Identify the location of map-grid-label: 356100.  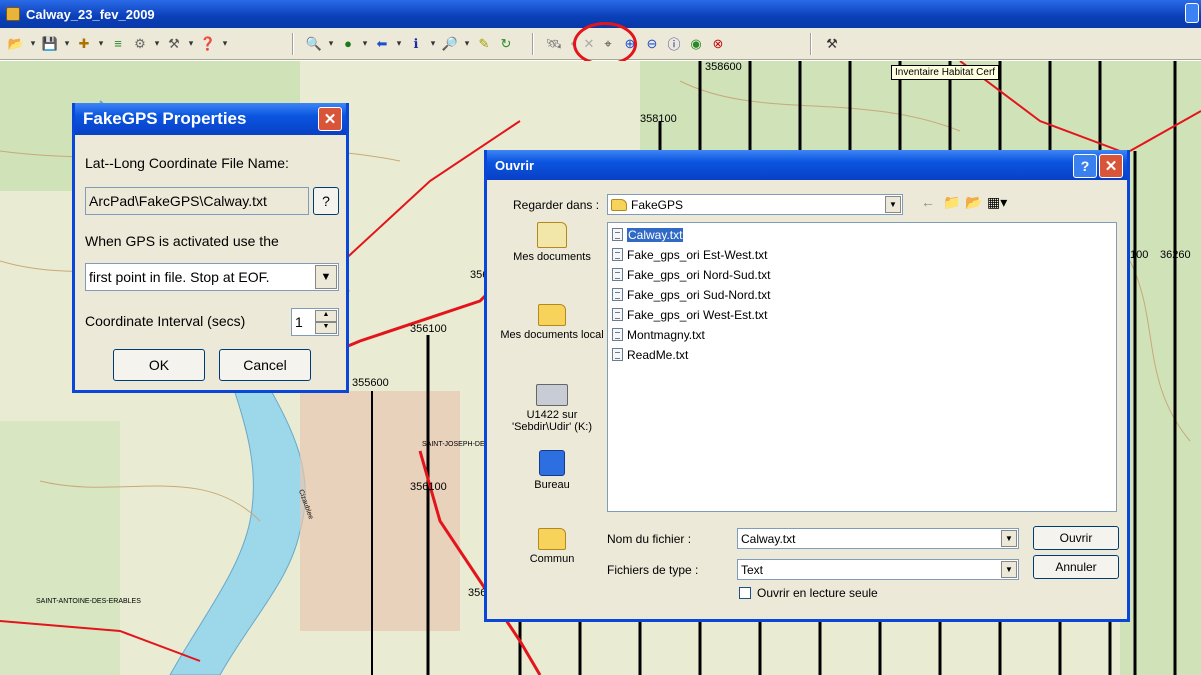
(428, 487).